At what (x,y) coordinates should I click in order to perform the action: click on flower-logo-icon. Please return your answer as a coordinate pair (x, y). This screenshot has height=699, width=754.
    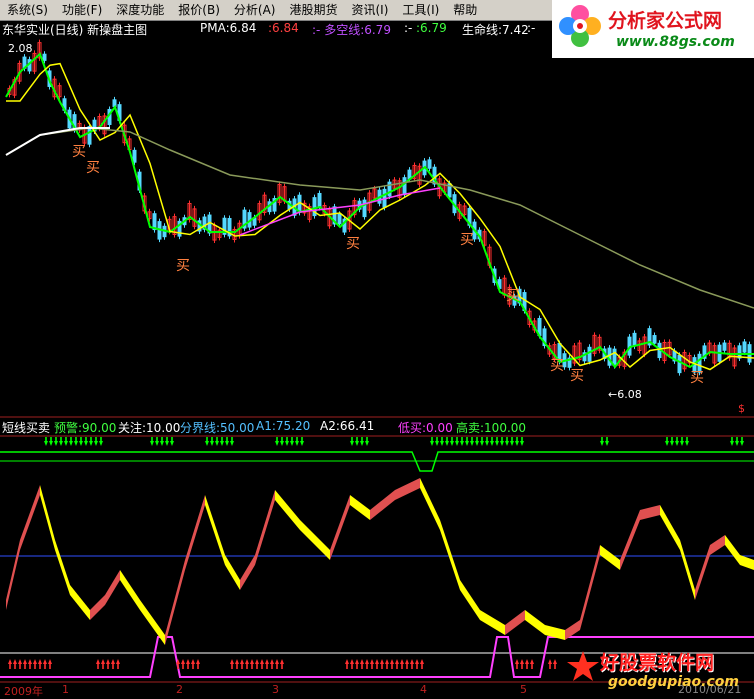
    Looking at the image, I should click on (580, 26).